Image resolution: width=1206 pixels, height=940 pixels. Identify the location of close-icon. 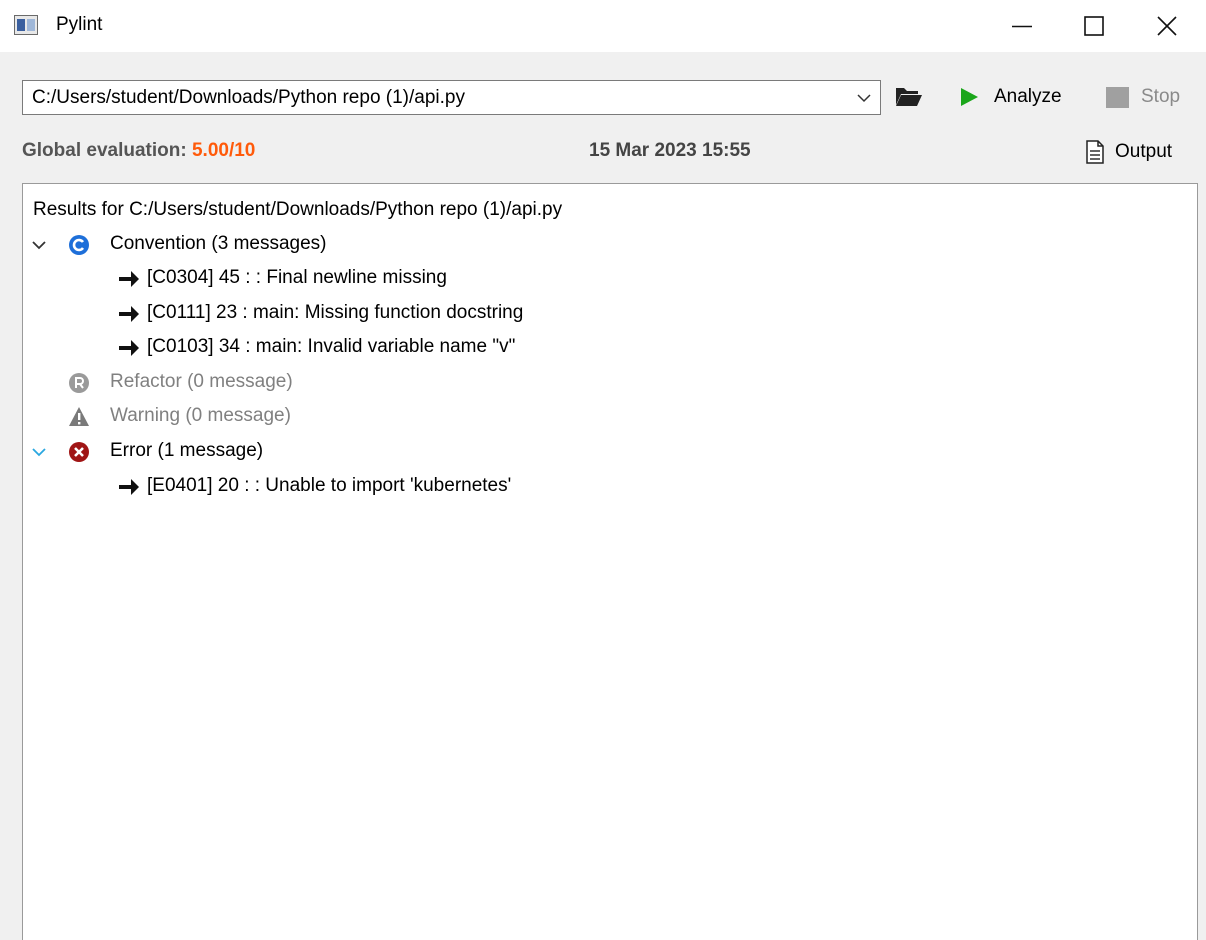
(1167, 26).